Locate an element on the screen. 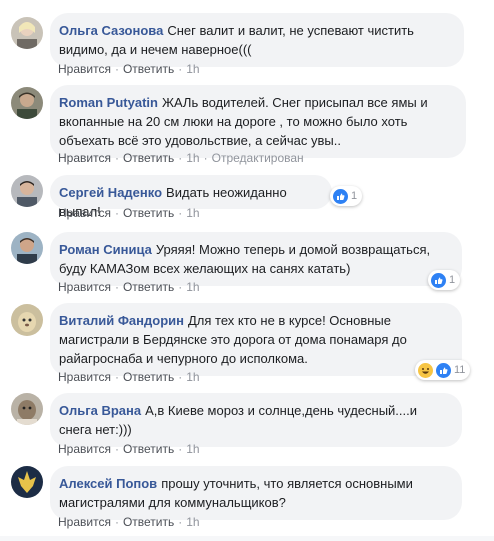 The width and height of the screenshot is (494, 541). comment-author: Сергей Наденко is located at coordinates (110, 192).